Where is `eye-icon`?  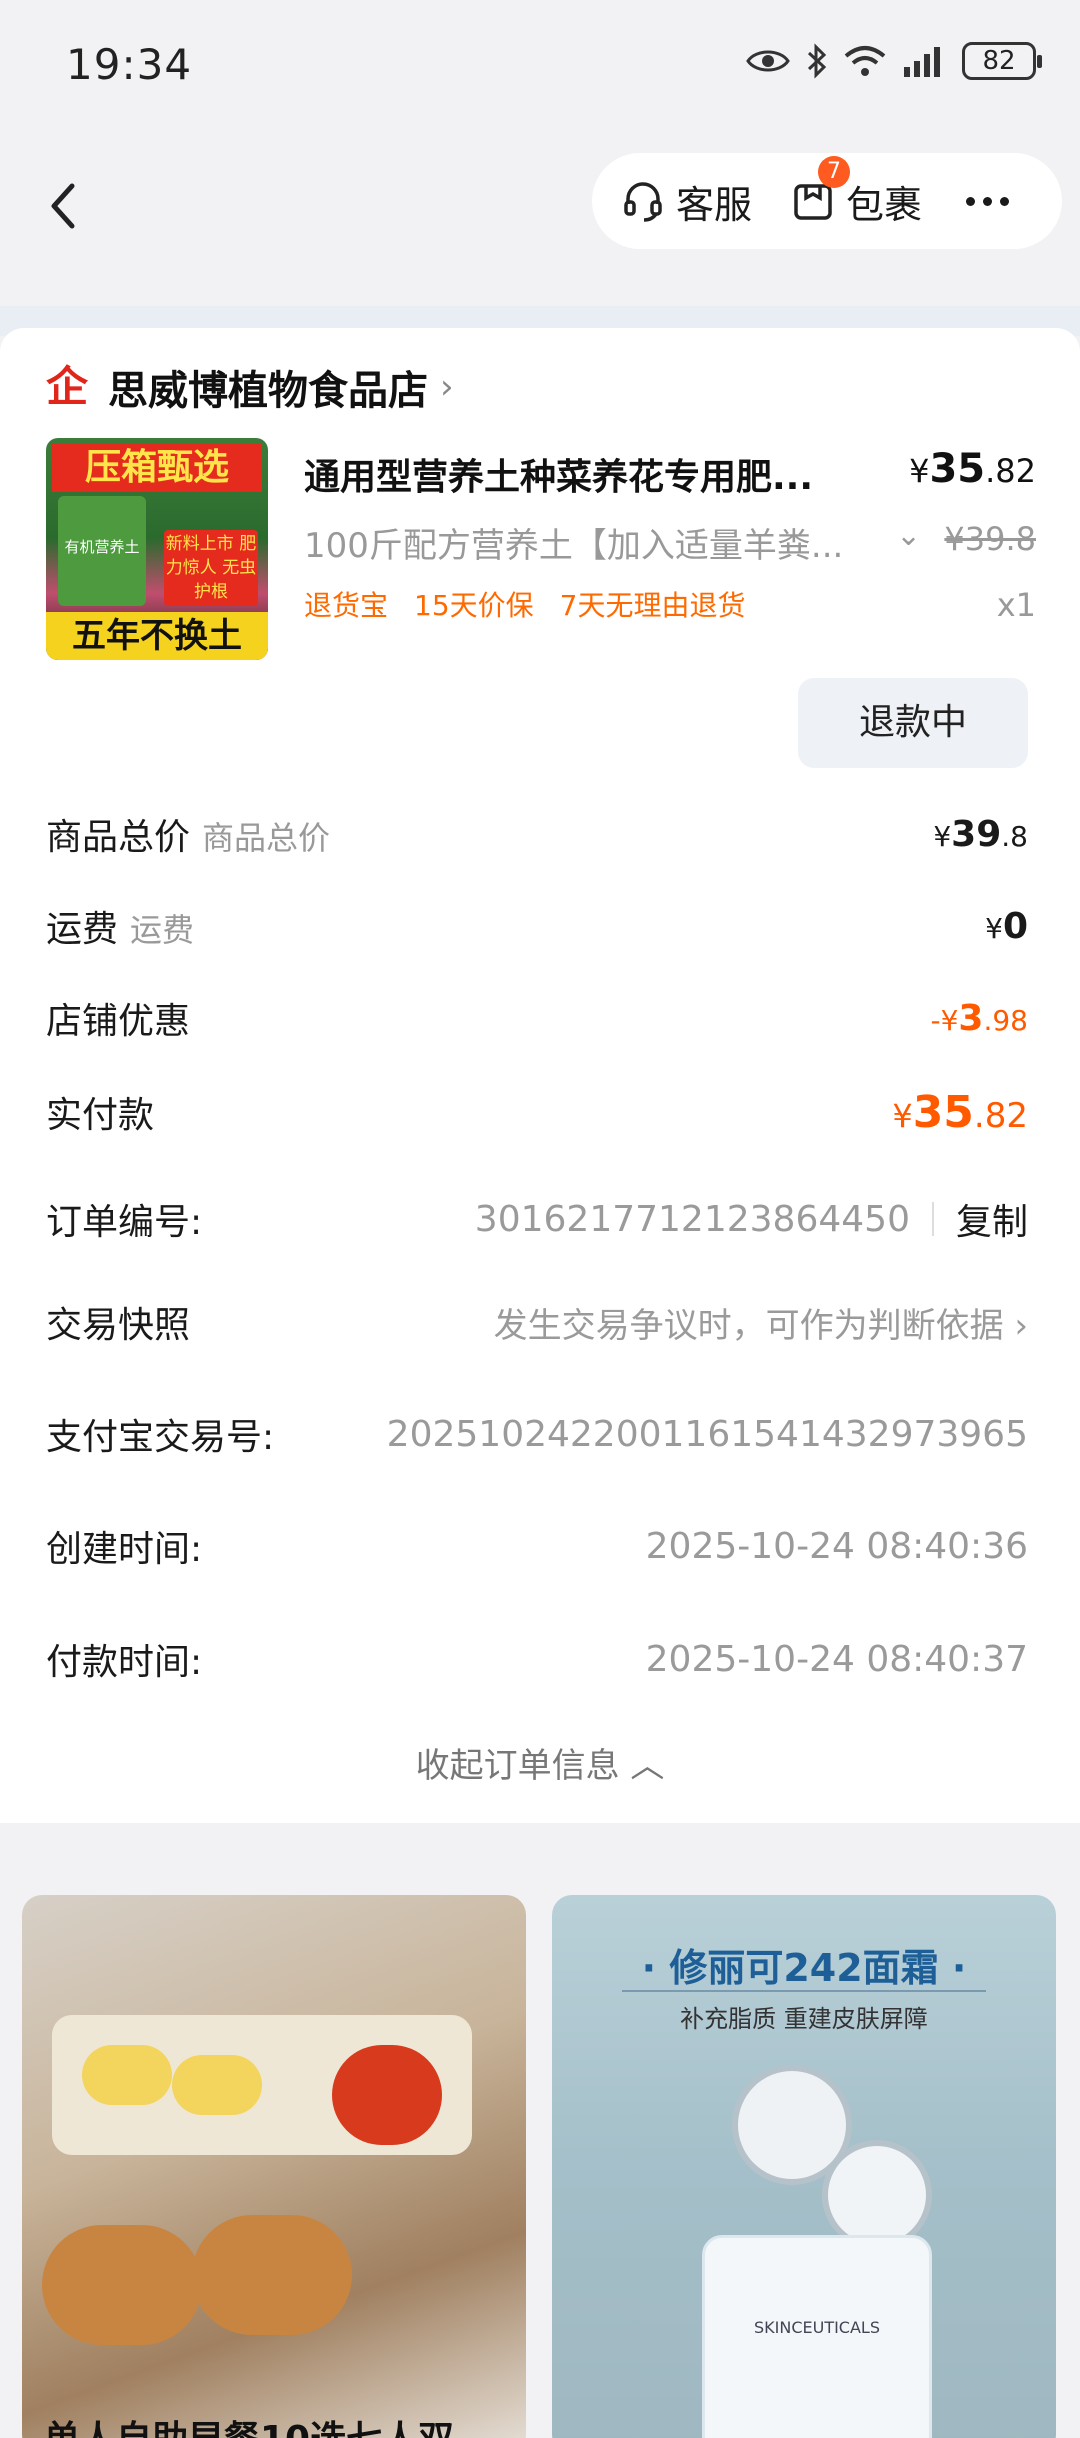
eye-icon is located at coordinates (768, 61).